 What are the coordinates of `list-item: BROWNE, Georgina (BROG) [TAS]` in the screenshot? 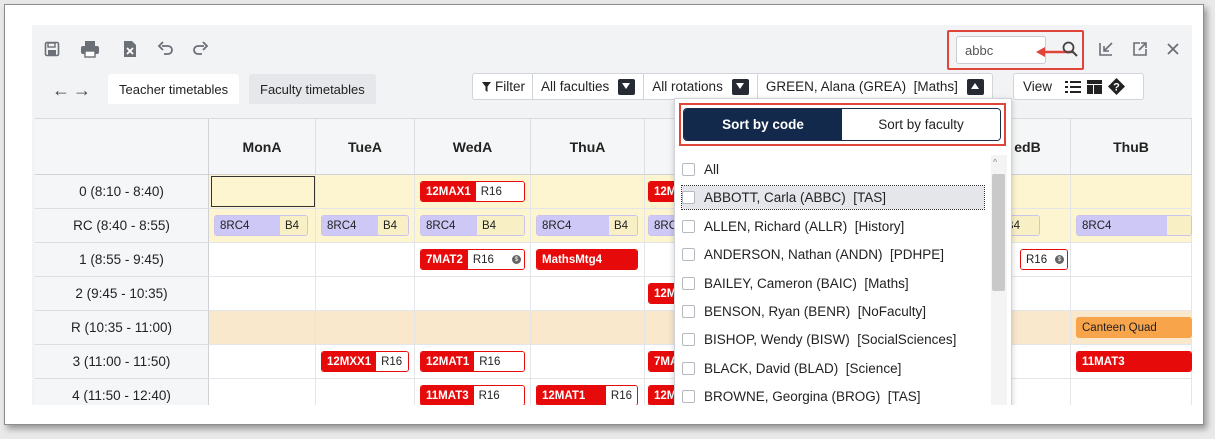 It's located at (833, 395).